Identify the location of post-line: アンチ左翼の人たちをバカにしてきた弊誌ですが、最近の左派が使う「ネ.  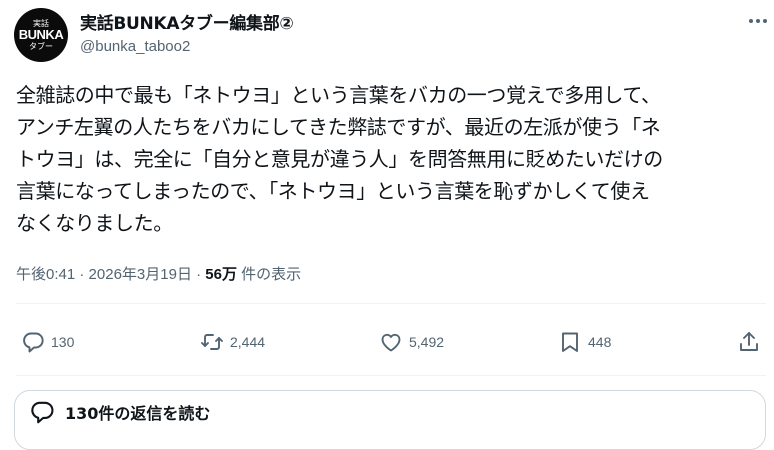
(338, 127).